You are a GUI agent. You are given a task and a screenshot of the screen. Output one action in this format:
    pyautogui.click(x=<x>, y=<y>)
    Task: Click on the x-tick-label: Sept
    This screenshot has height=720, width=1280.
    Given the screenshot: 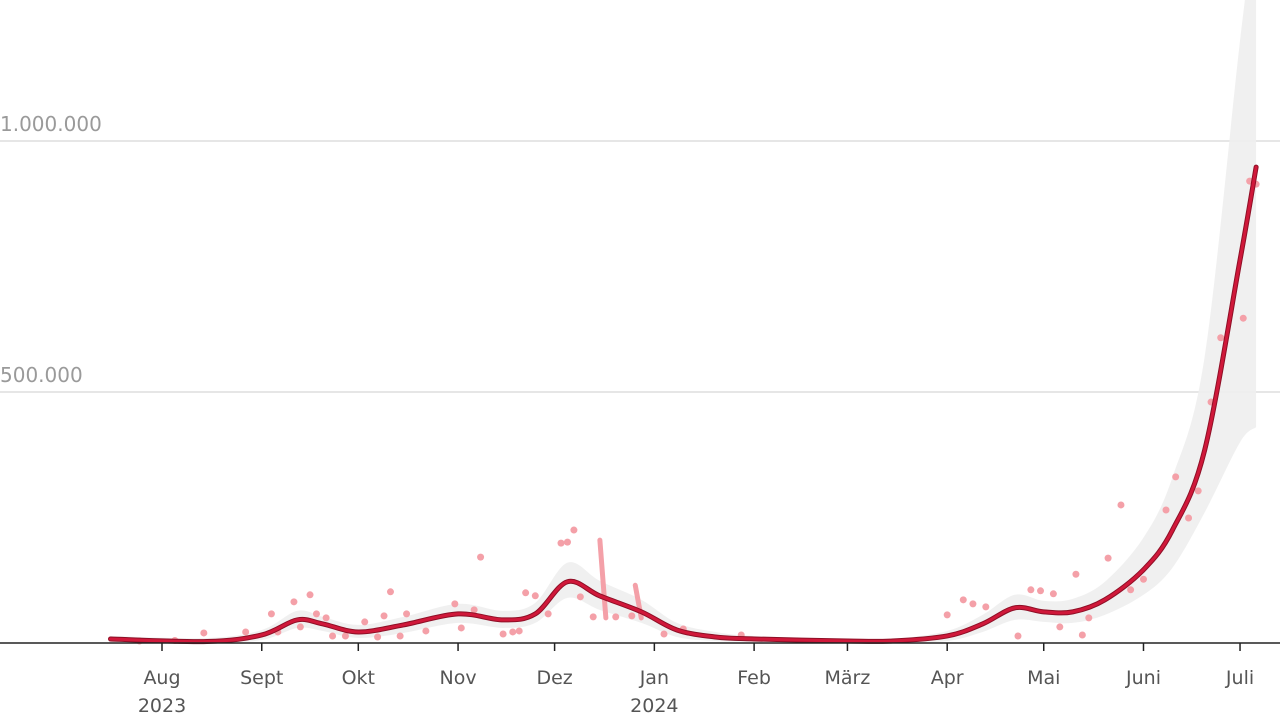 What is the action you would take?
    pyautogui.click(x=261, y=678)
    